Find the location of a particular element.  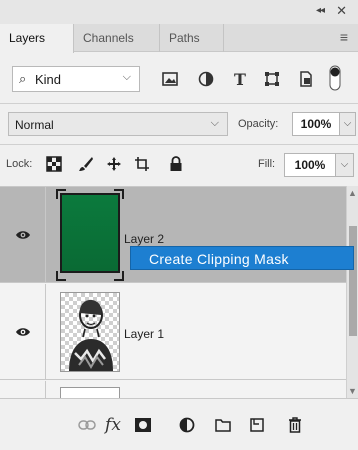

layer-row-background is located at coordinates (173, 389).